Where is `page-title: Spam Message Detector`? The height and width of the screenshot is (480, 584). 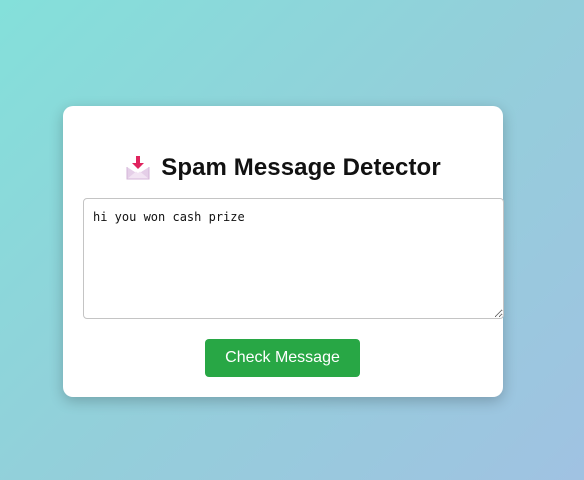 page-title: Spam Message Detector is located at coordinates (301, 167).